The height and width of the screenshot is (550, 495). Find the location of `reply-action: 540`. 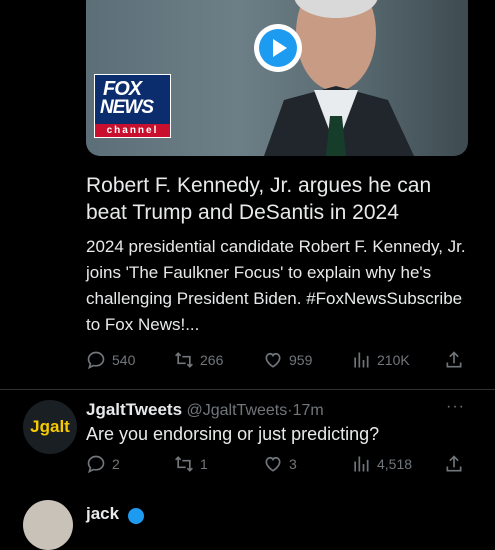

reply-action: 540 is located at coordinates (110, 360).